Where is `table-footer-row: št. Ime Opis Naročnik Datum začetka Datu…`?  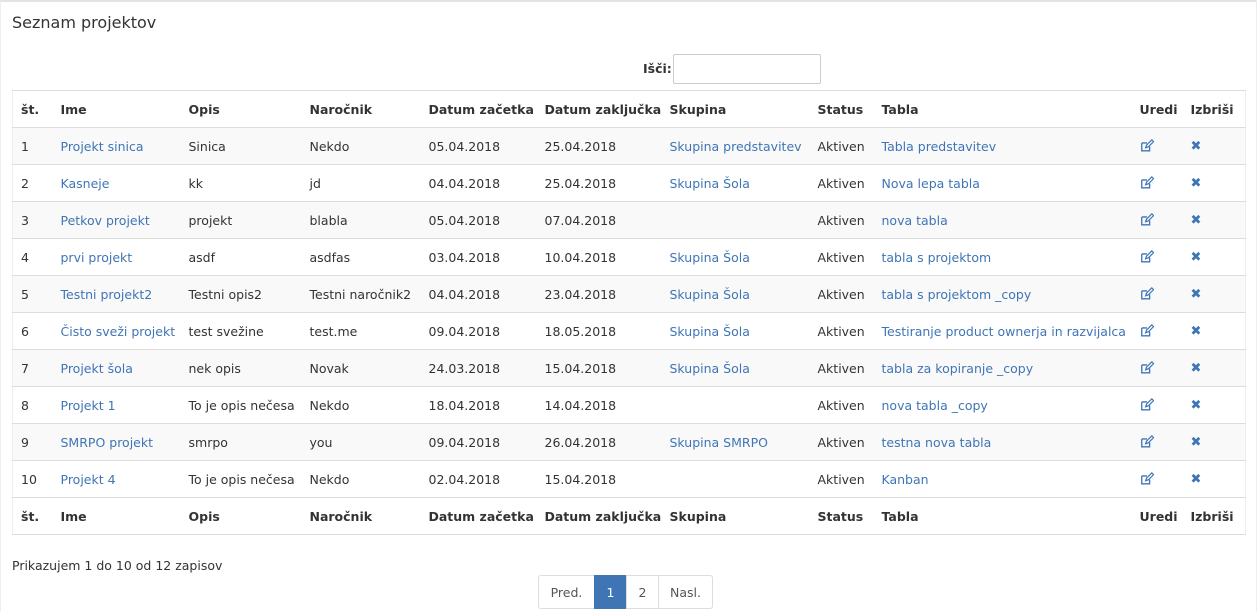 table-footer-row: št. Ime Opis Naročnik Datum začetka Datu… is located at coordinates (629, 516).